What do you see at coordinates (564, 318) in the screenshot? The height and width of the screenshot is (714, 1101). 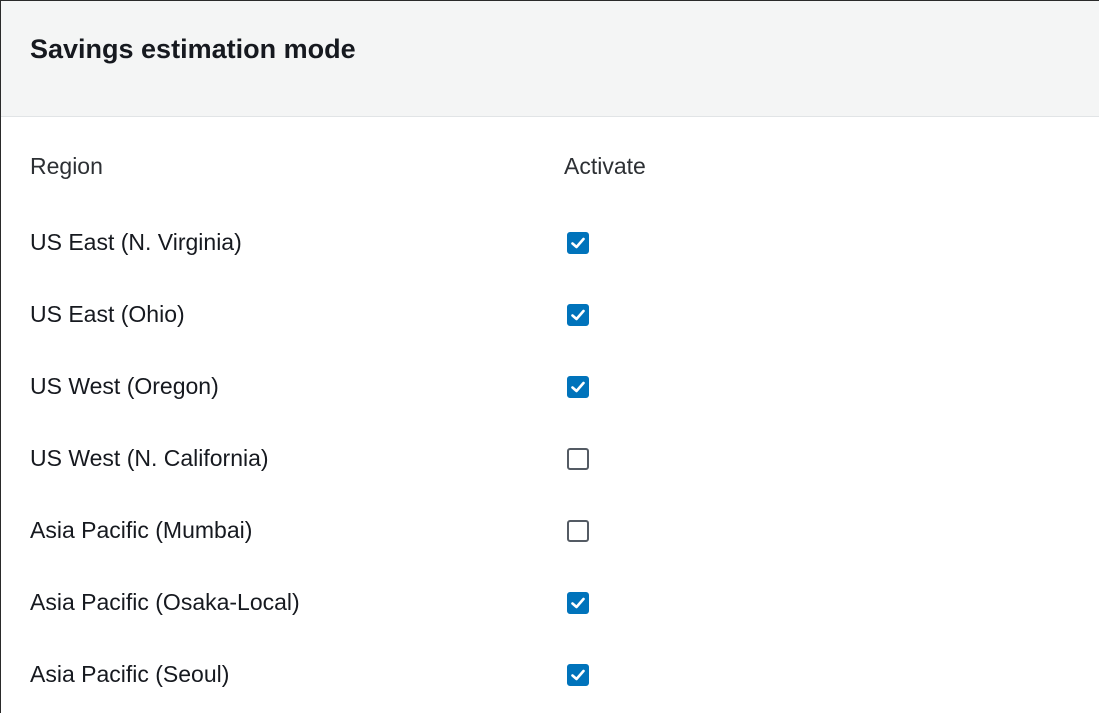 I see `table-row: US East (Ohio)` at bounding box center [564, 318].